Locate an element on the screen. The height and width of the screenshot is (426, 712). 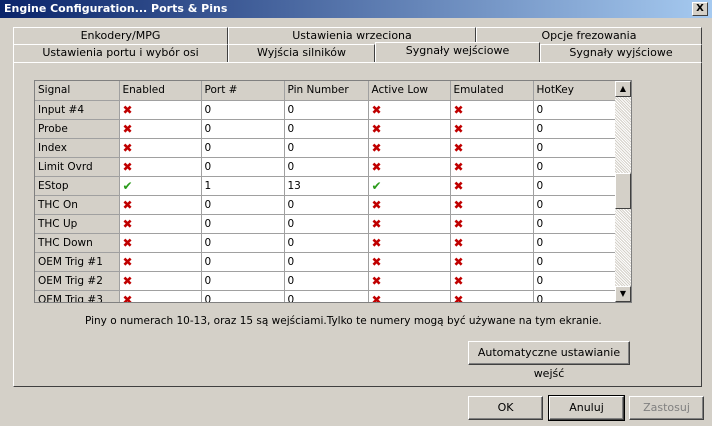
column-header: Pin Number is located at coordinates (326, 91).